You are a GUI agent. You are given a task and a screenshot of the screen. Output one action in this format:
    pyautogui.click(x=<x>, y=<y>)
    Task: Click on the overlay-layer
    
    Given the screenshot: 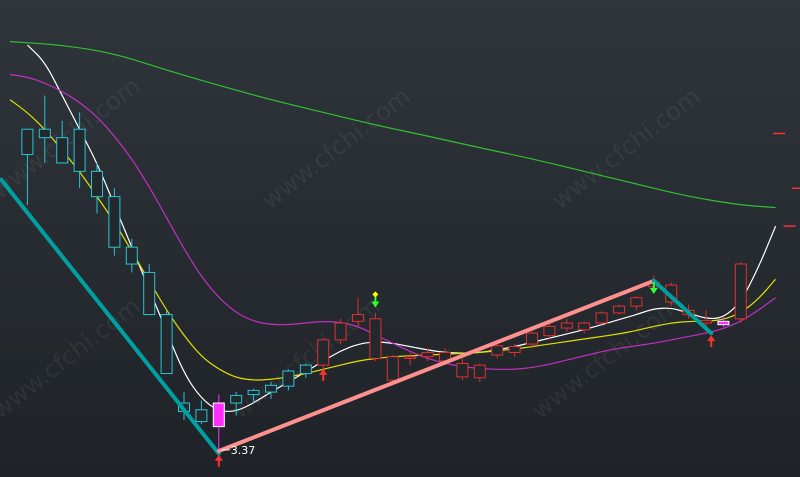 What is the action you would take?
    pyautogui.click(x=786, y=179)
    